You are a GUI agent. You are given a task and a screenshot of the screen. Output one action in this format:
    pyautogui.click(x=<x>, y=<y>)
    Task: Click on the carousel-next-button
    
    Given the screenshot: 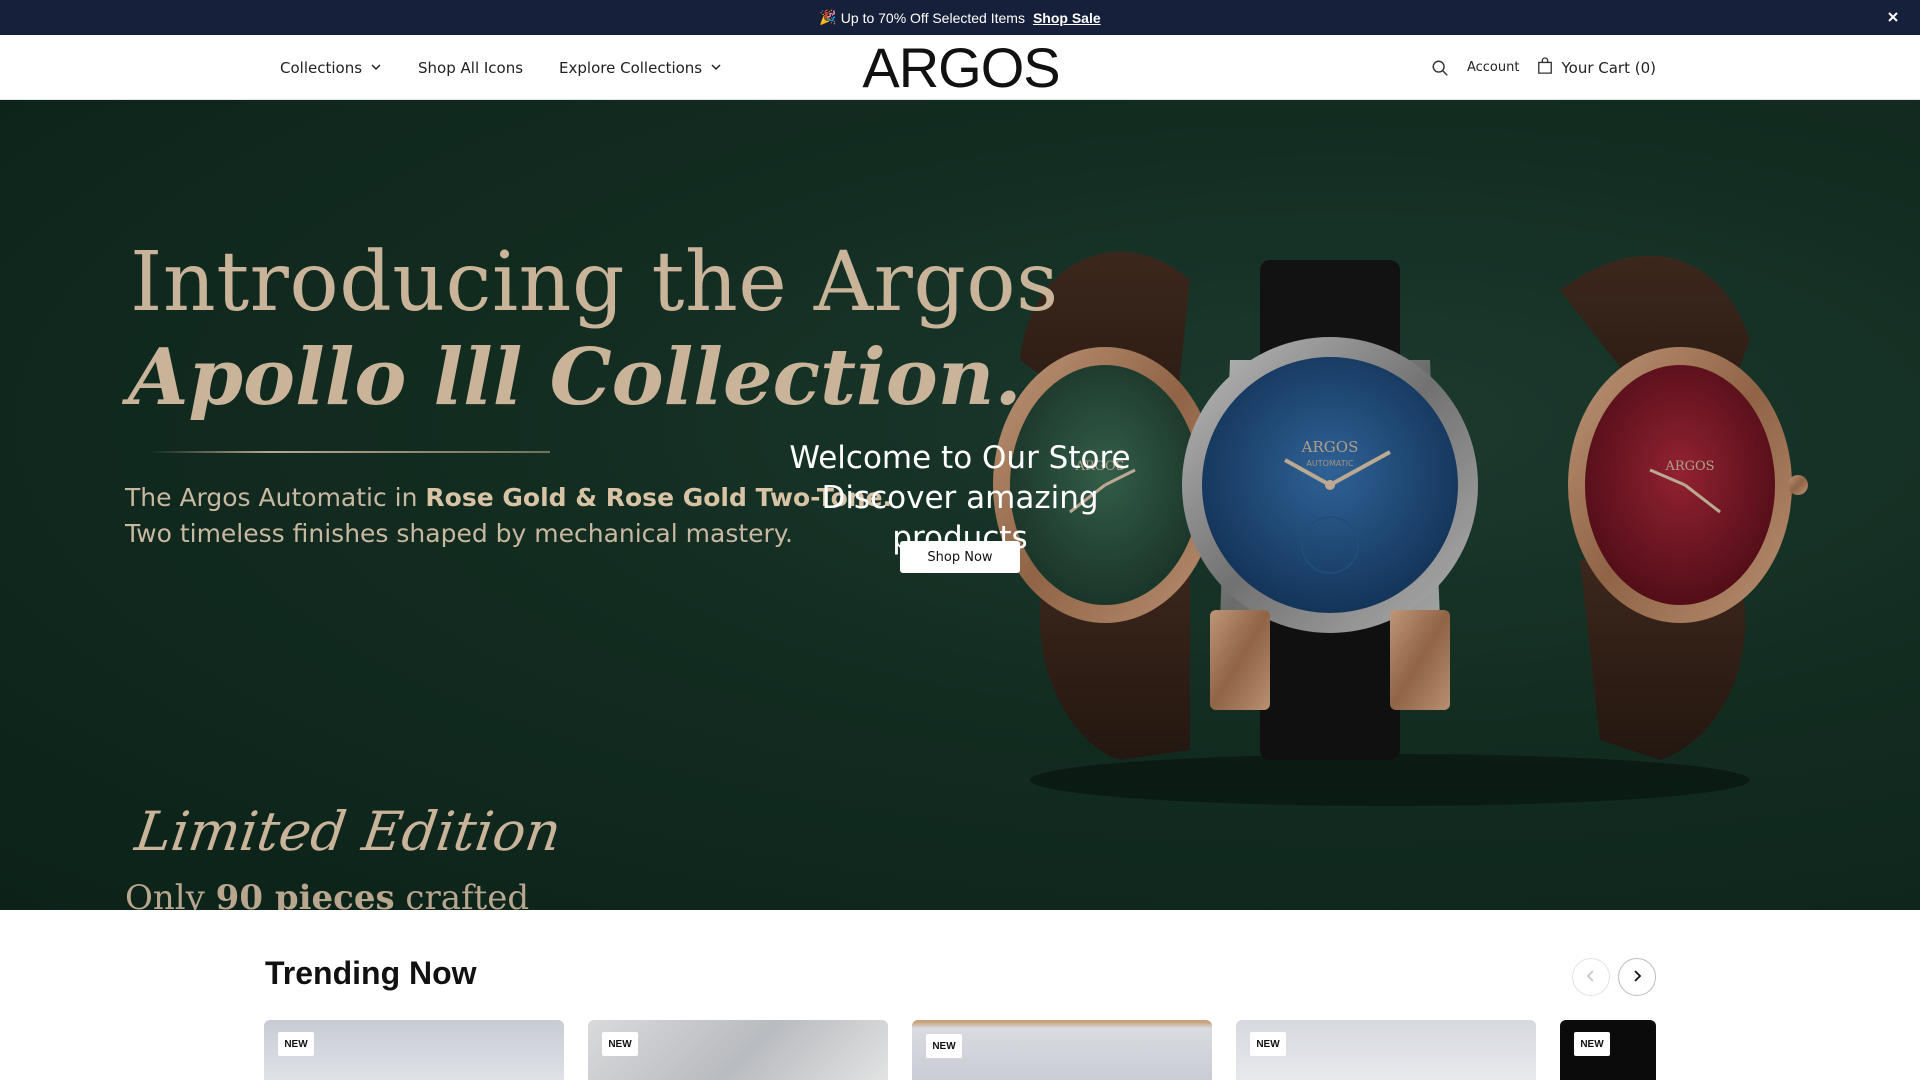 What is the action you would take?
    pyautogui.click(x=1637, y=977)
    